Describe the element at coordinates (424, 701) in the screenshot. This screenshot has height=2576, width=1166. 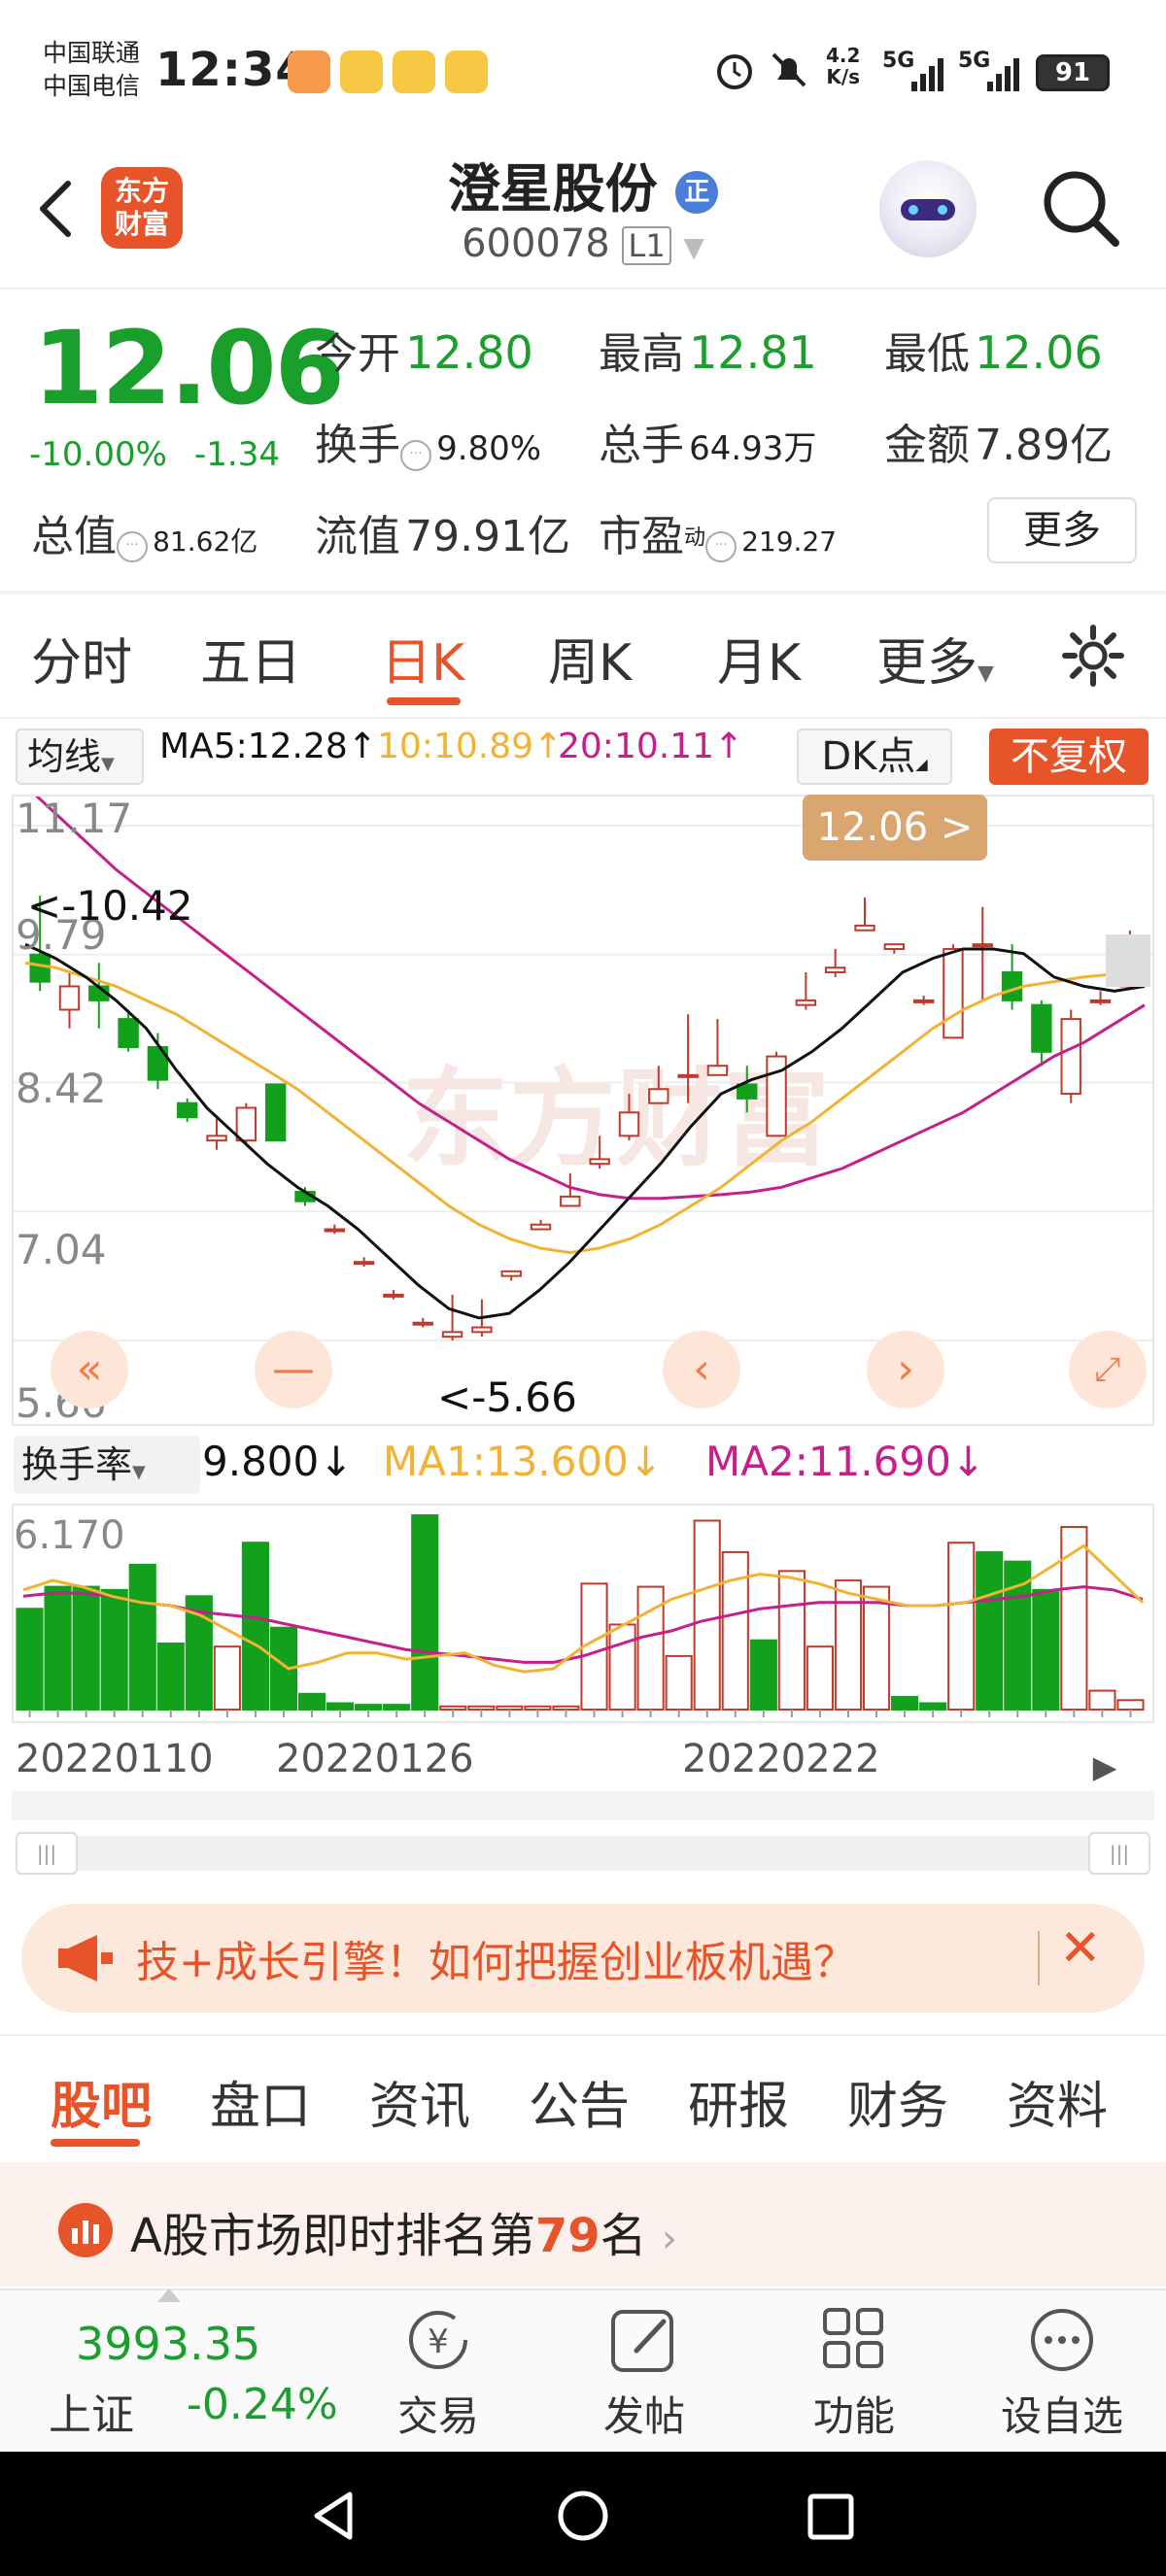
I see `active-tab-indicator` at that location.